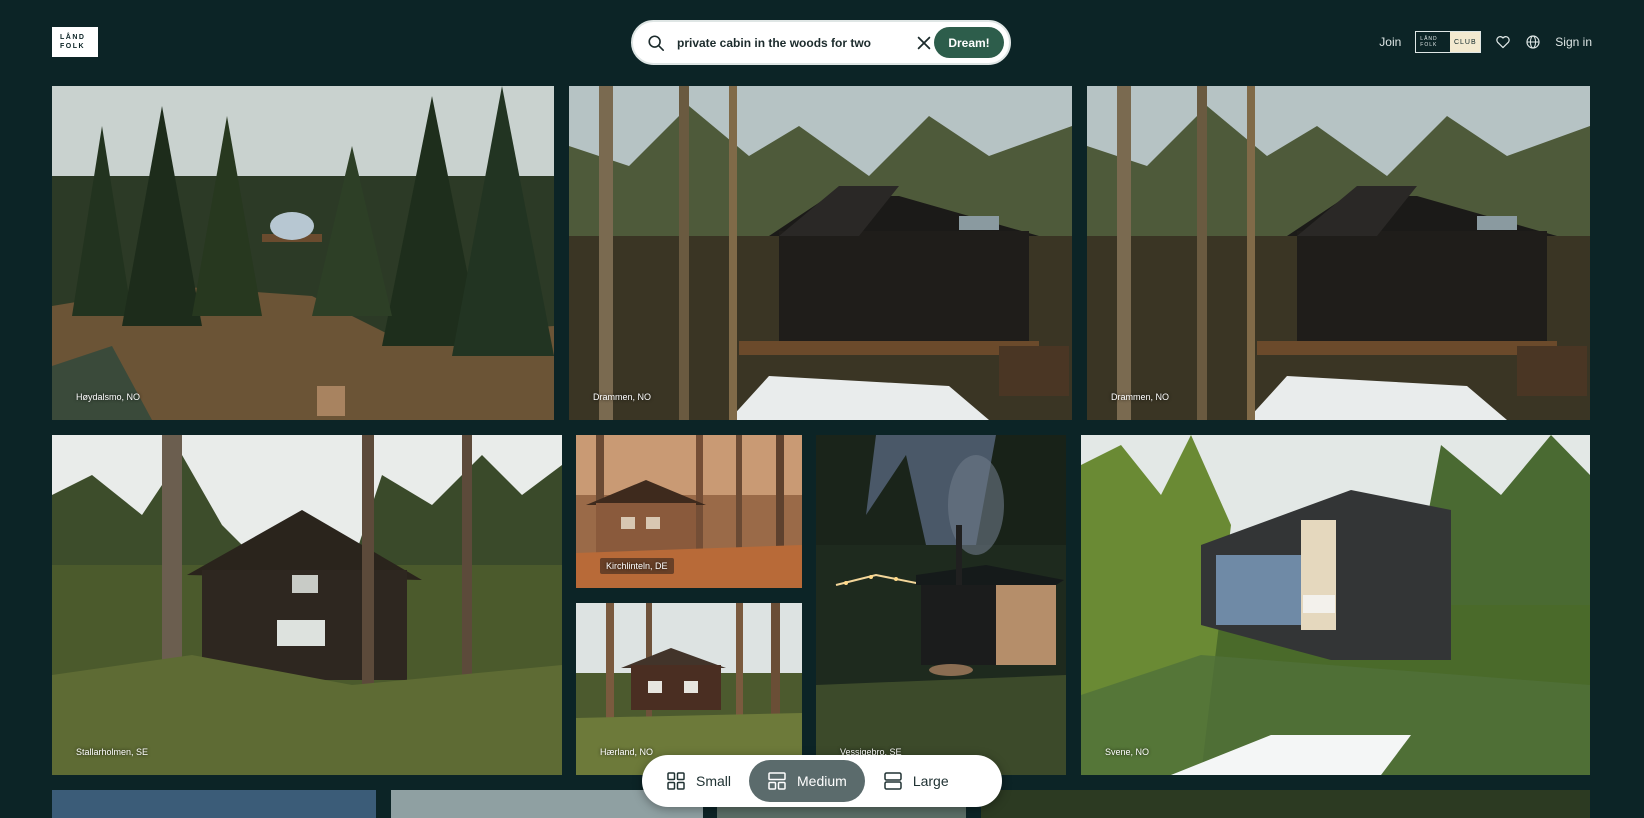 The height and width of the screenshot is (818, 1644). I want to click on grid-size-toggle: Small Medium Large, so click(822, 781).